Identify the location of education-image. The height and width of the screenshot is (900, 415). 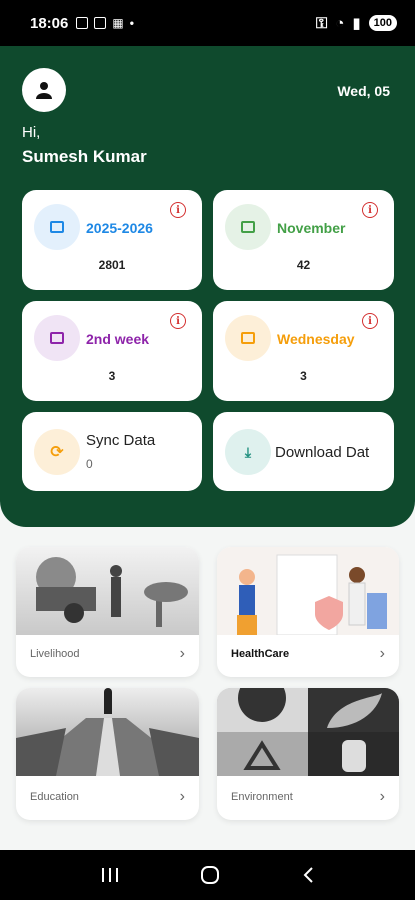
(107, 732).